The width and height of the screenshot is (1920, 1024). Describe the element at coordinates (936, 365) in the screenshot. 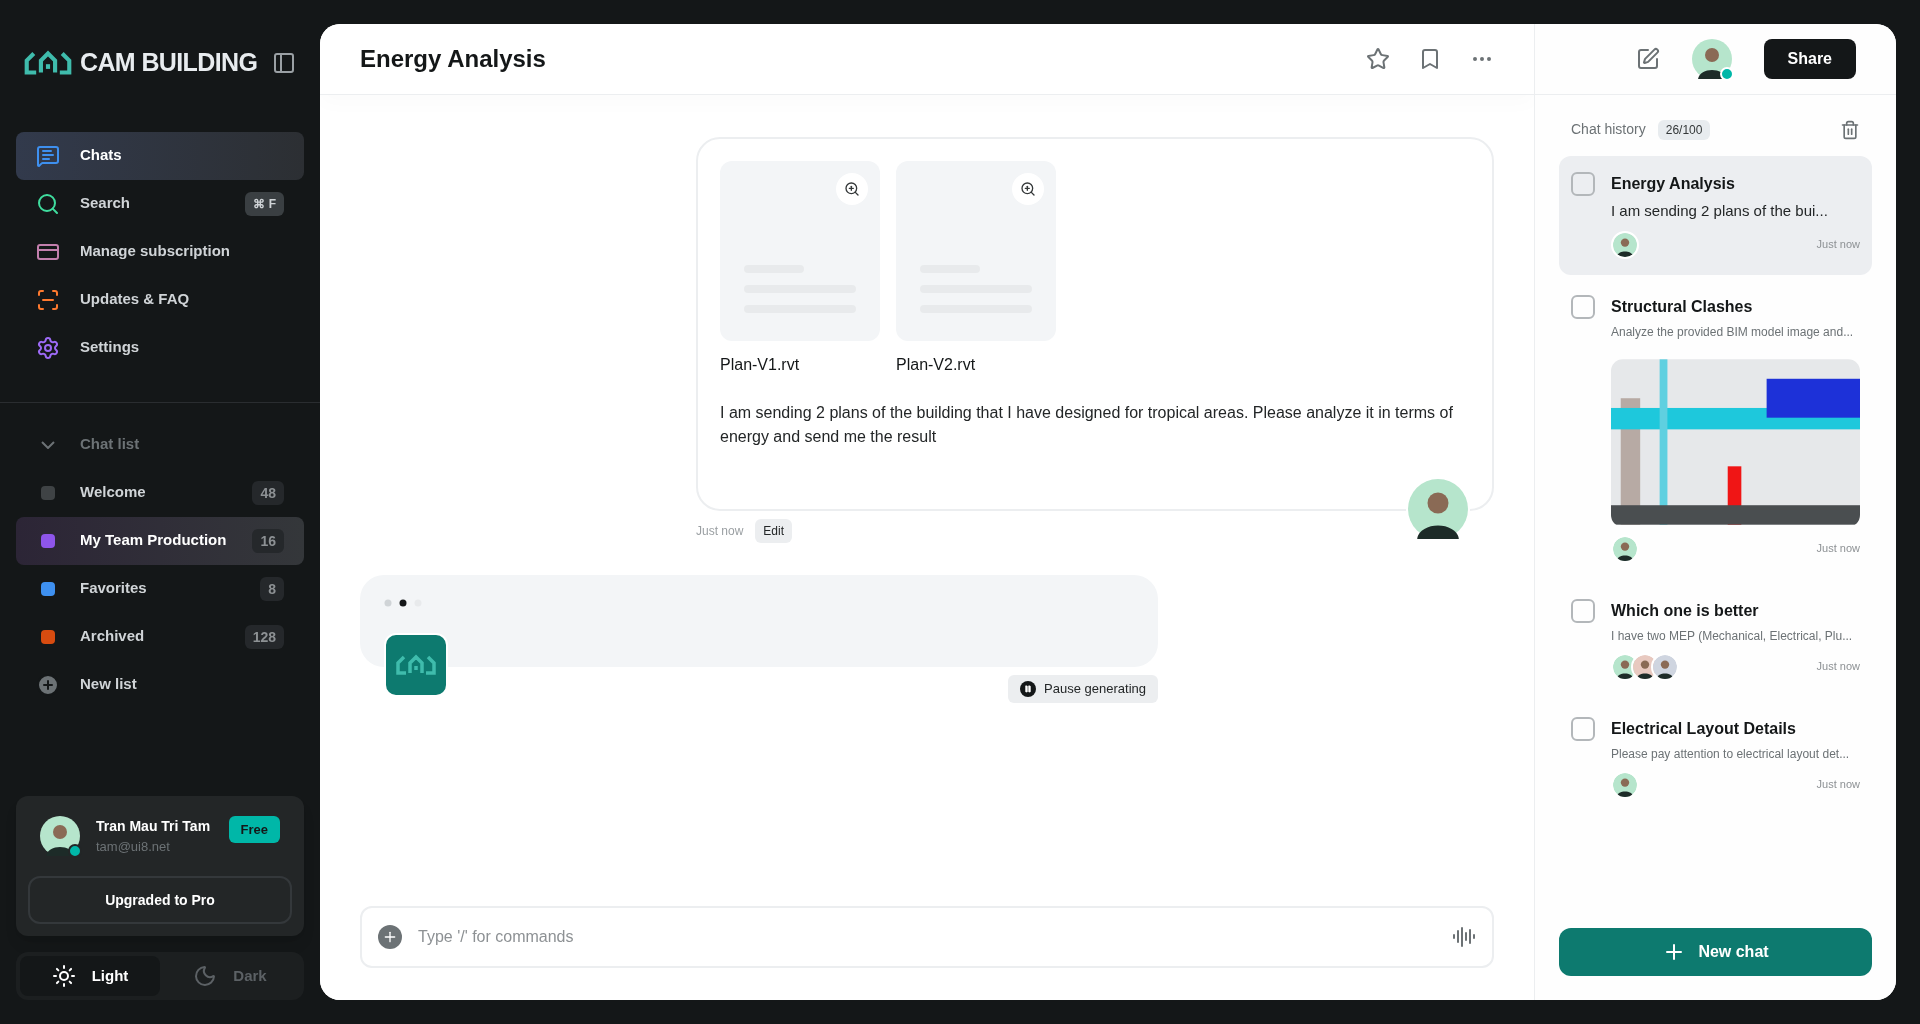

I see `file-name: Plan-V2.rvt` at that location.